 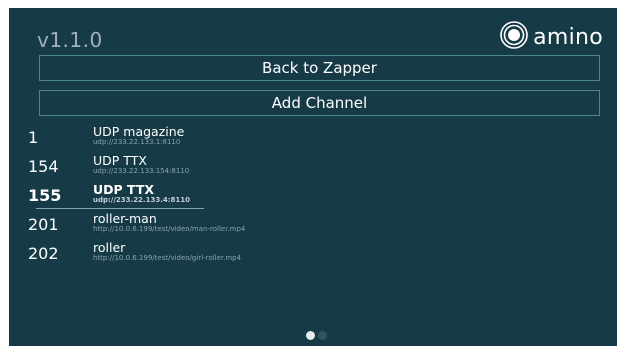 What do you see at coordinates (316, 335) in the screenshot?
I see `page-indicator` at bounding box center [316, 335].